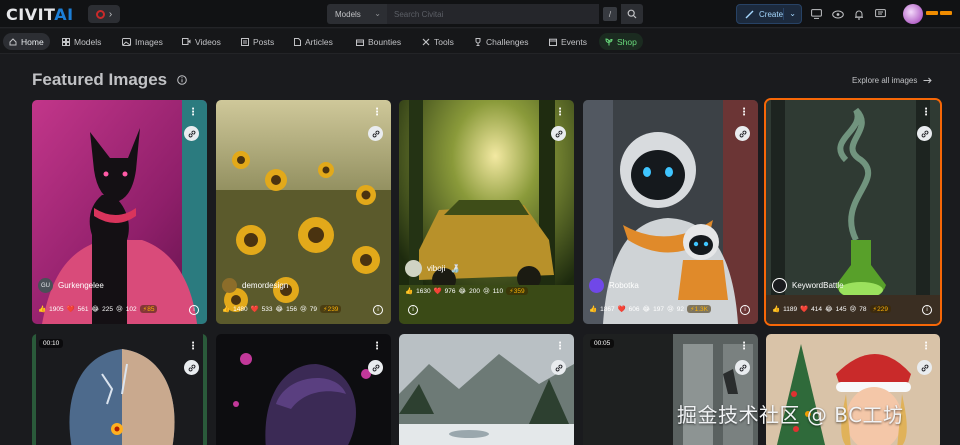 This screenshot has width=960, height=445. I want to click on creator-info: KeywordBattle, so click(808, 285).